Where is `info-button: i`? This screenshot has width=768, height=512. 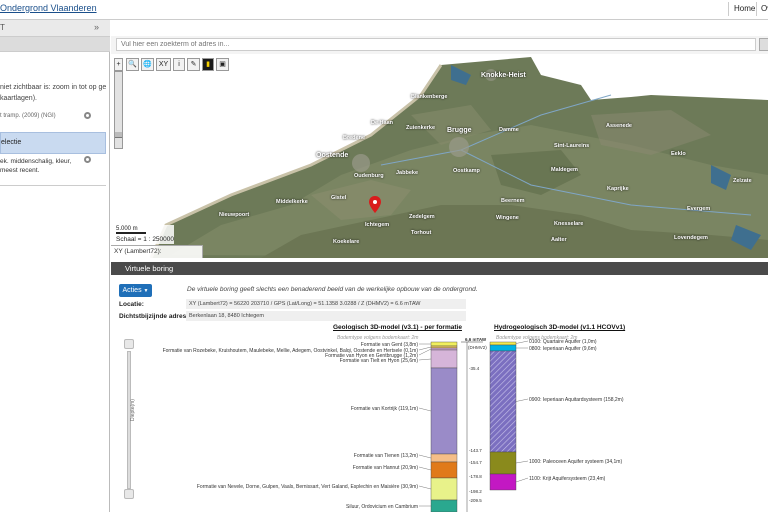 info-button: i is located at coordinates (179, 64).